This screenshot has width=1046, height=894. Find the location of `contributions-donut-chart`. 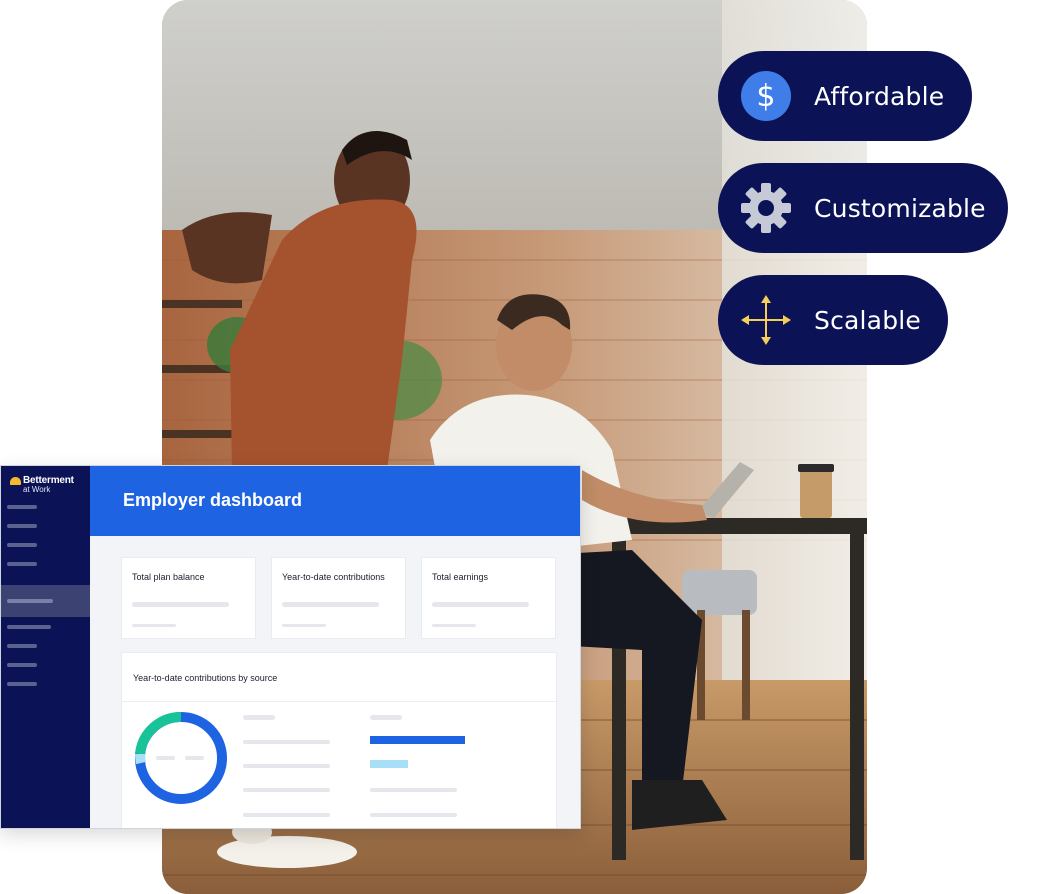

contributions-donut-chart is located at coordinates (181, 757).